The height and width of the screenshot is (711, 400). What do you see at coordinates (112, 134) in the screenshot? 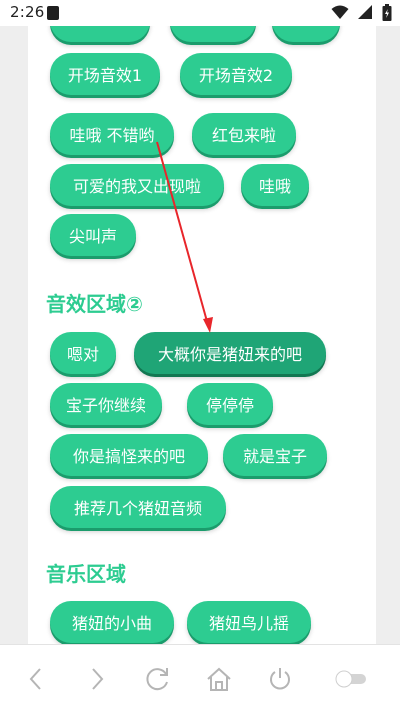
I see `sound-button: 哇哦 不错哟` at bounding box center [112, 134].